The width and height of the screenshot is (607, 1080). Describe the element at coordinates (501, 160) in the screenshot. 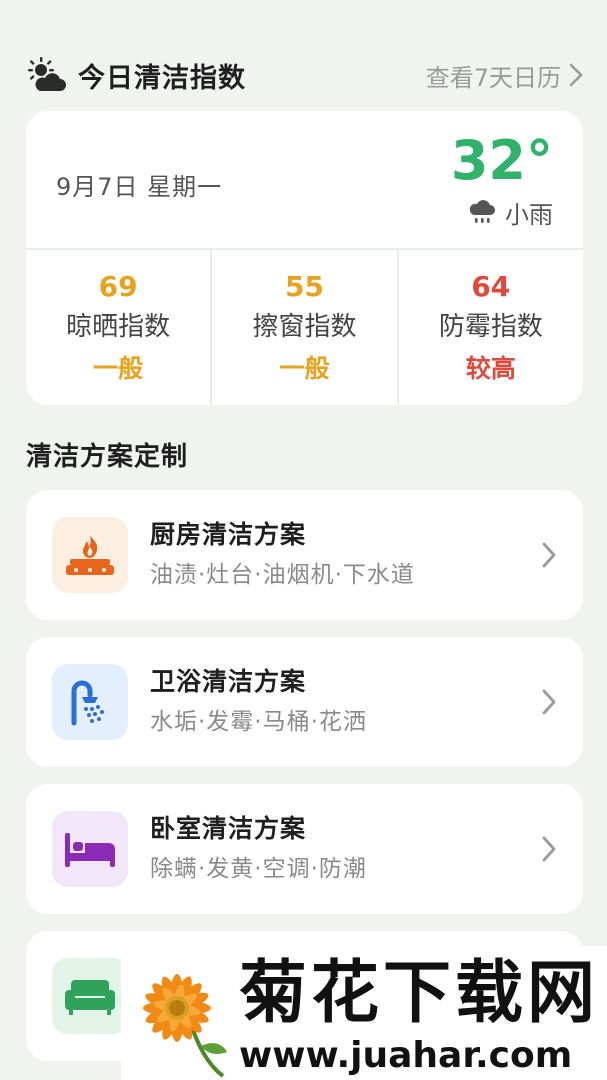

I see `temperature: 32°` at that location.